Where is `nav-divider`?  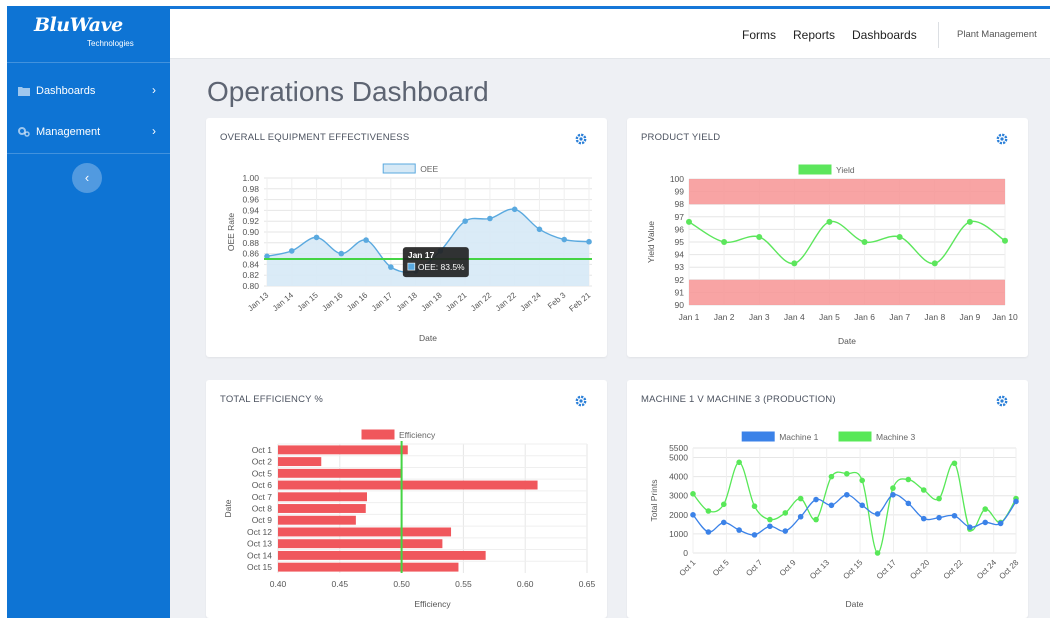 nav-divider is located at coordinates (938, 35).